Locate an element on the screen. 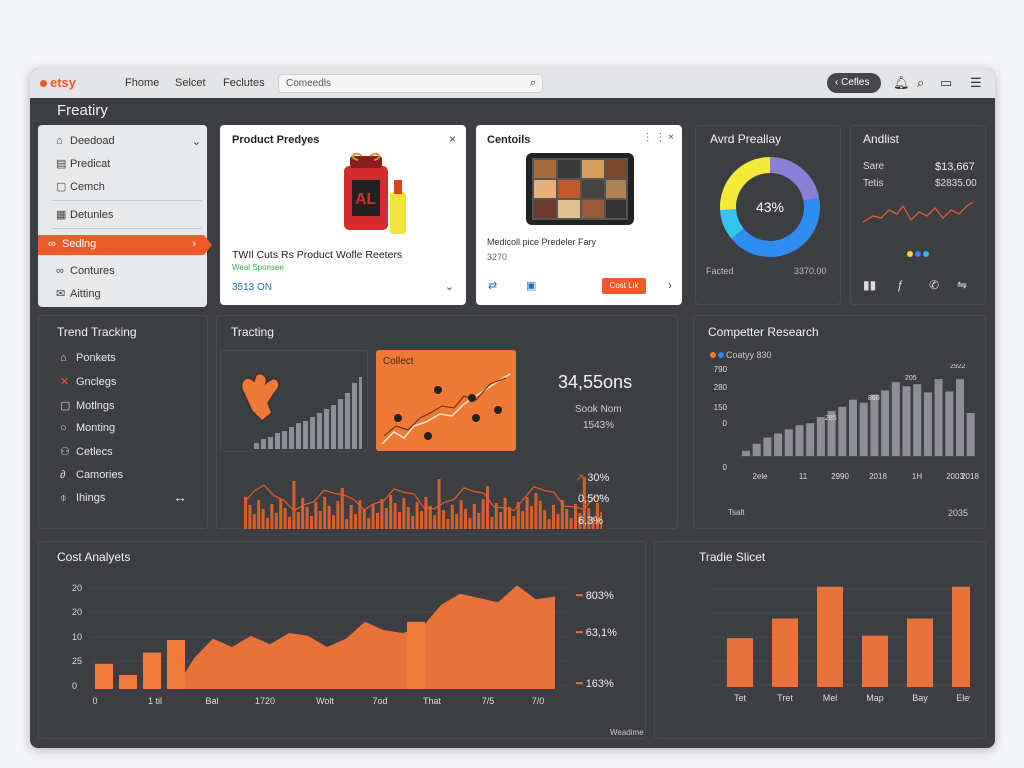 This screenshot has width=1024, height=768. trend-item-label: Motlngs is located at coordinates (95, 406).